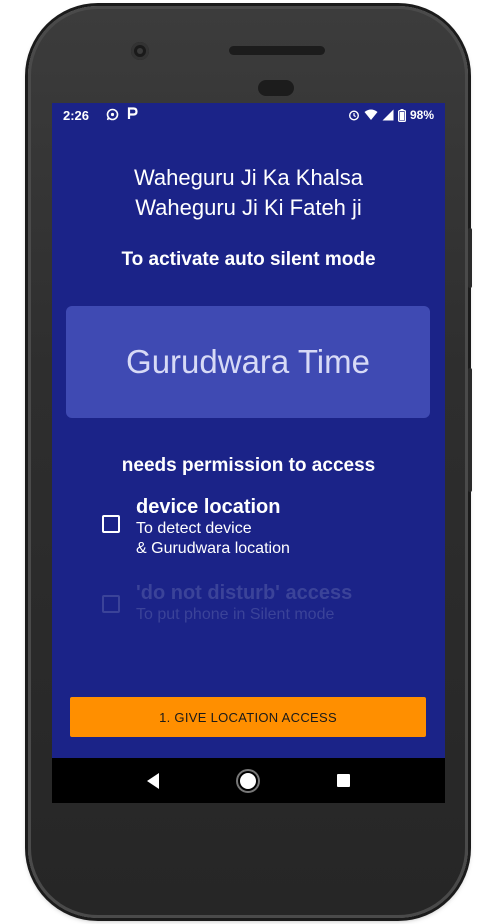  What do you see at coordinates (421, 115) in the screenshot?
I see `battery-percent: 98%` at bounding box center [421, 115].